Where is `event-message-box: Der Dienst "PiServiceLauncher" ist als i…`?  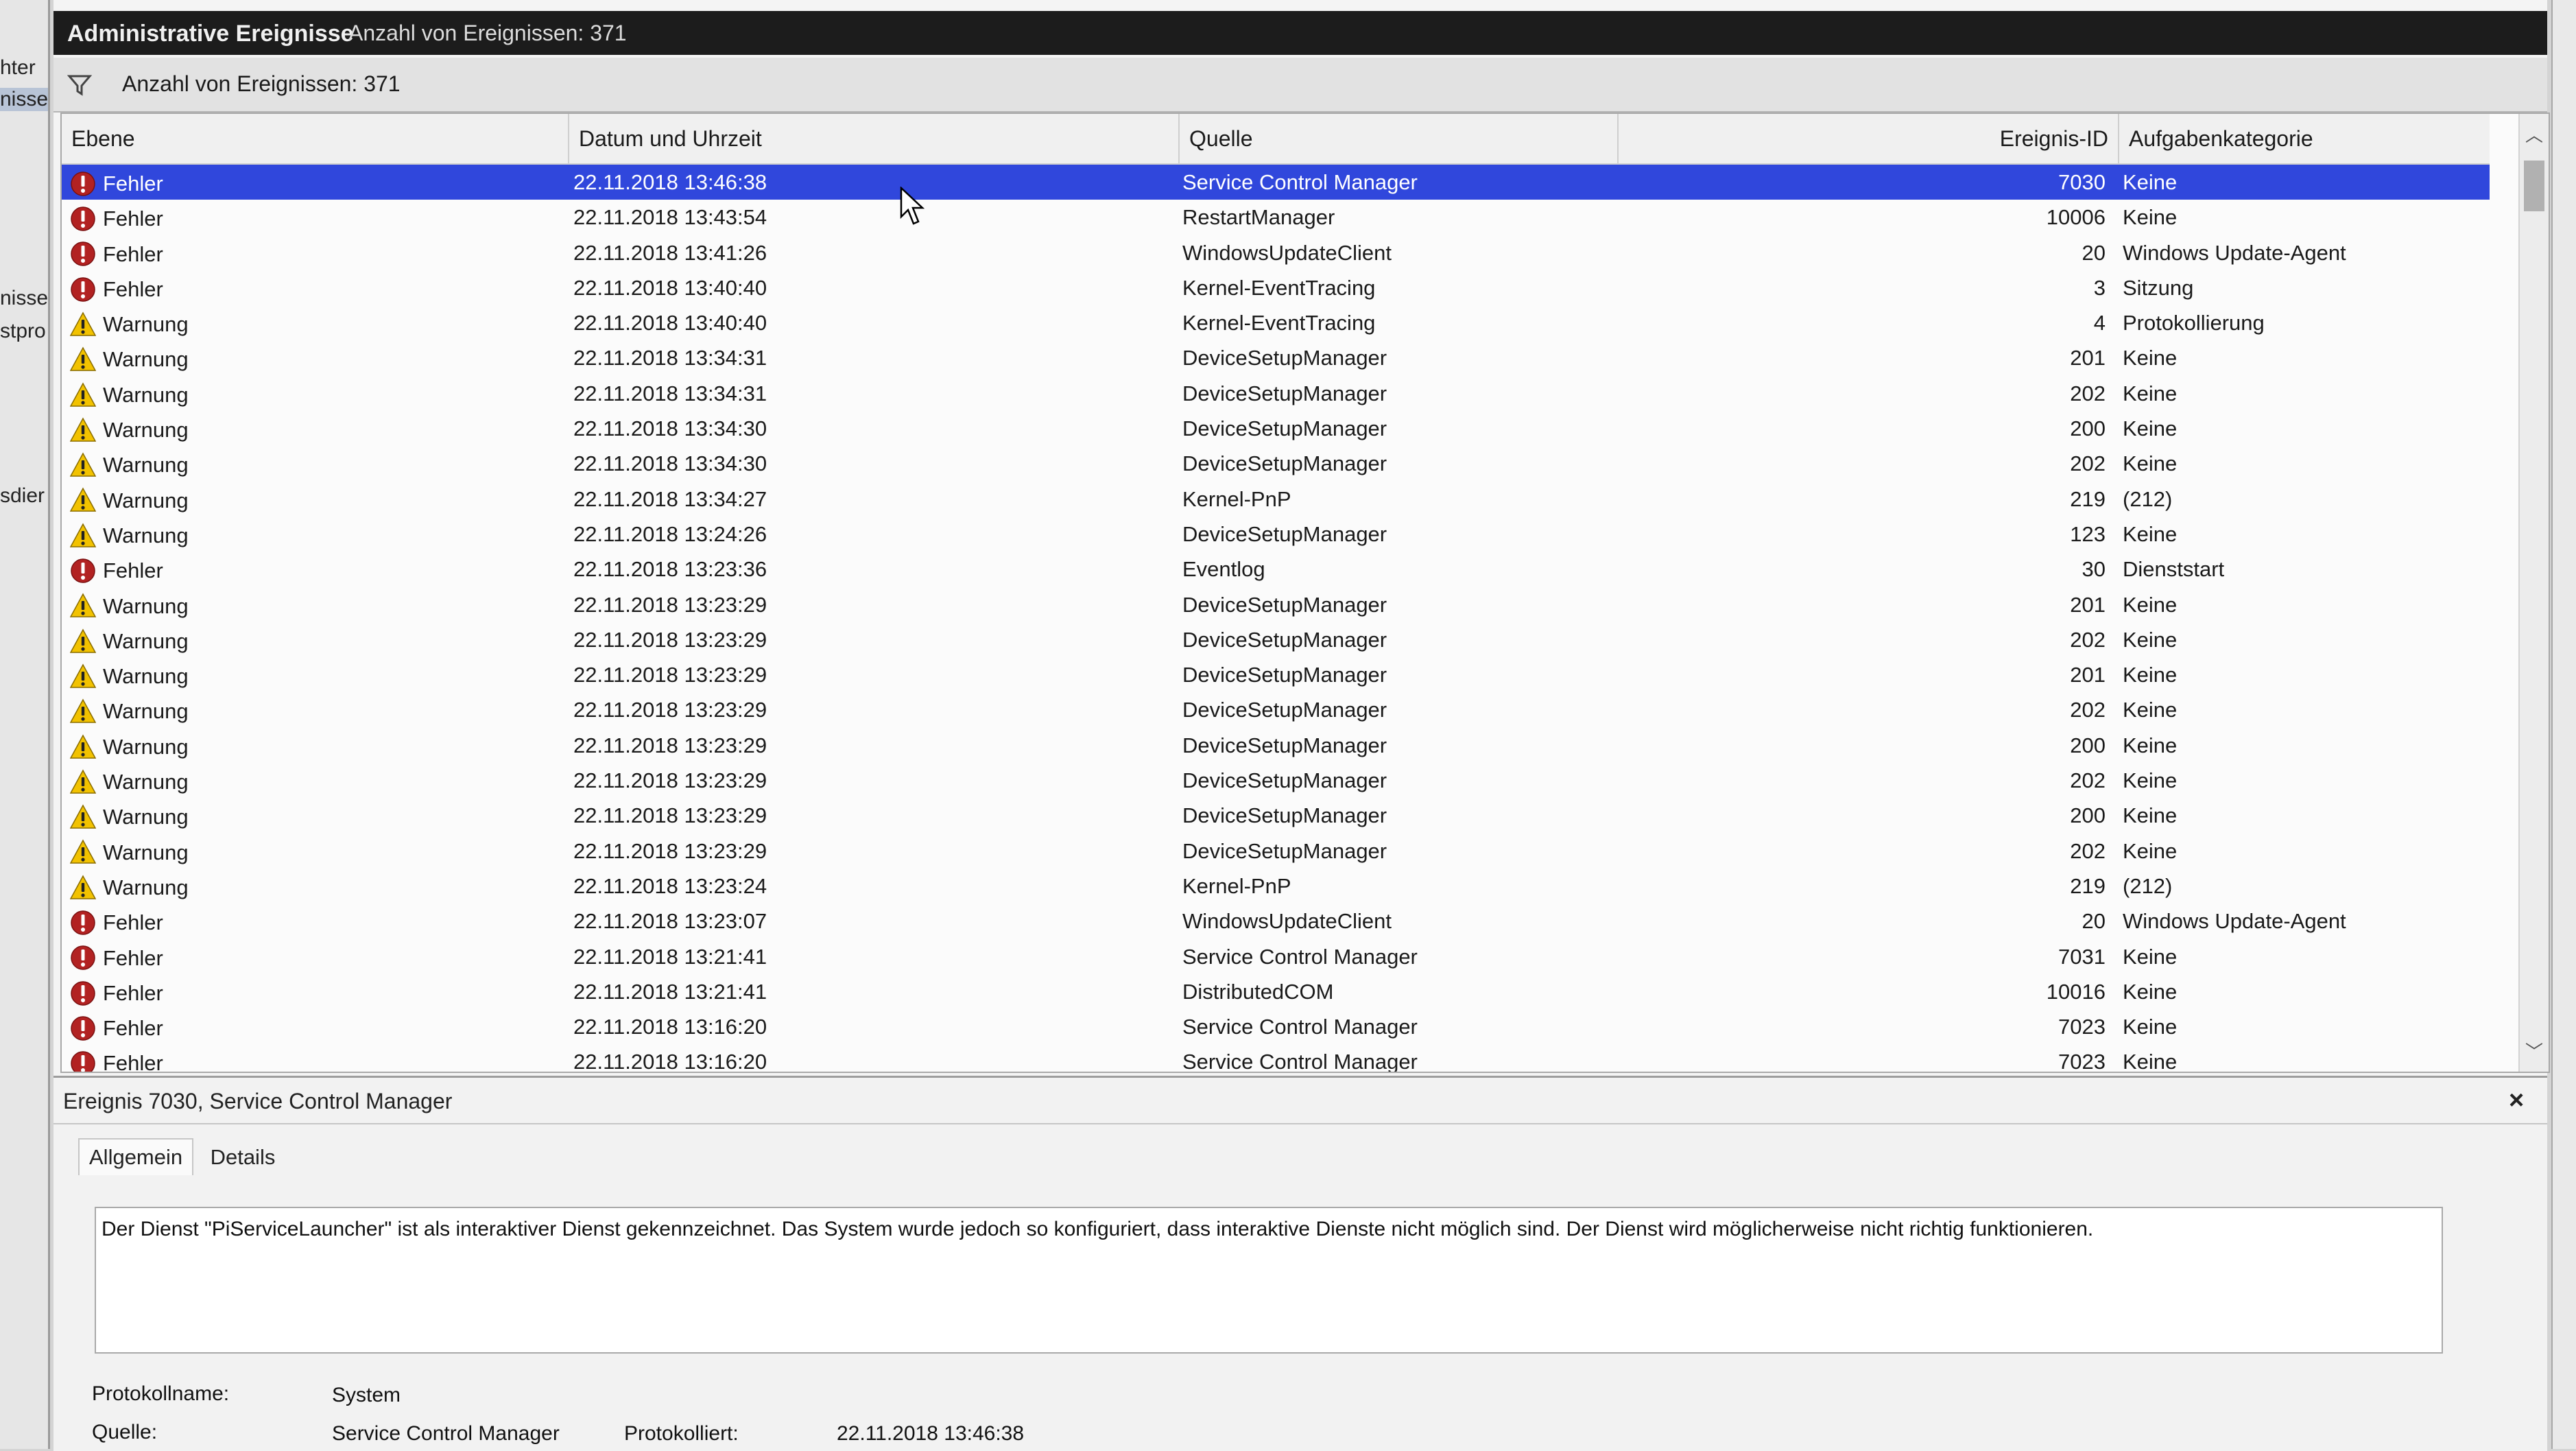 event-message-box: Der Dienst "PiServiceLauncher" ist als i… is located at coordinates (1269, 1280).